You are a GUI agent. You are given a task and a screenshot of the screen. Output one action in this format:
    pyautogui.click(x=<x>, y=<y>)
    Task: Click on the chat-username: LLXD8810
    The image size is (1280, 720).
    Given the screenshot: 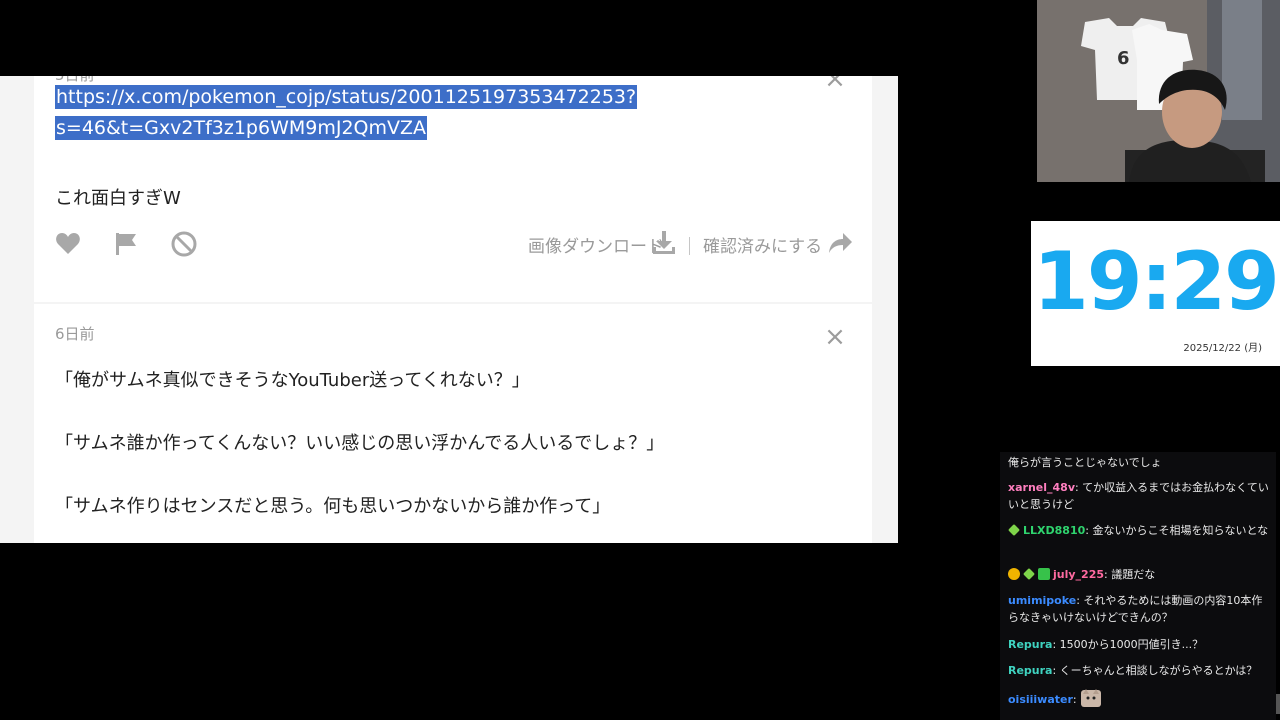 What is the action you would take?
    pyautogui.click(x=1054, y=530)
    